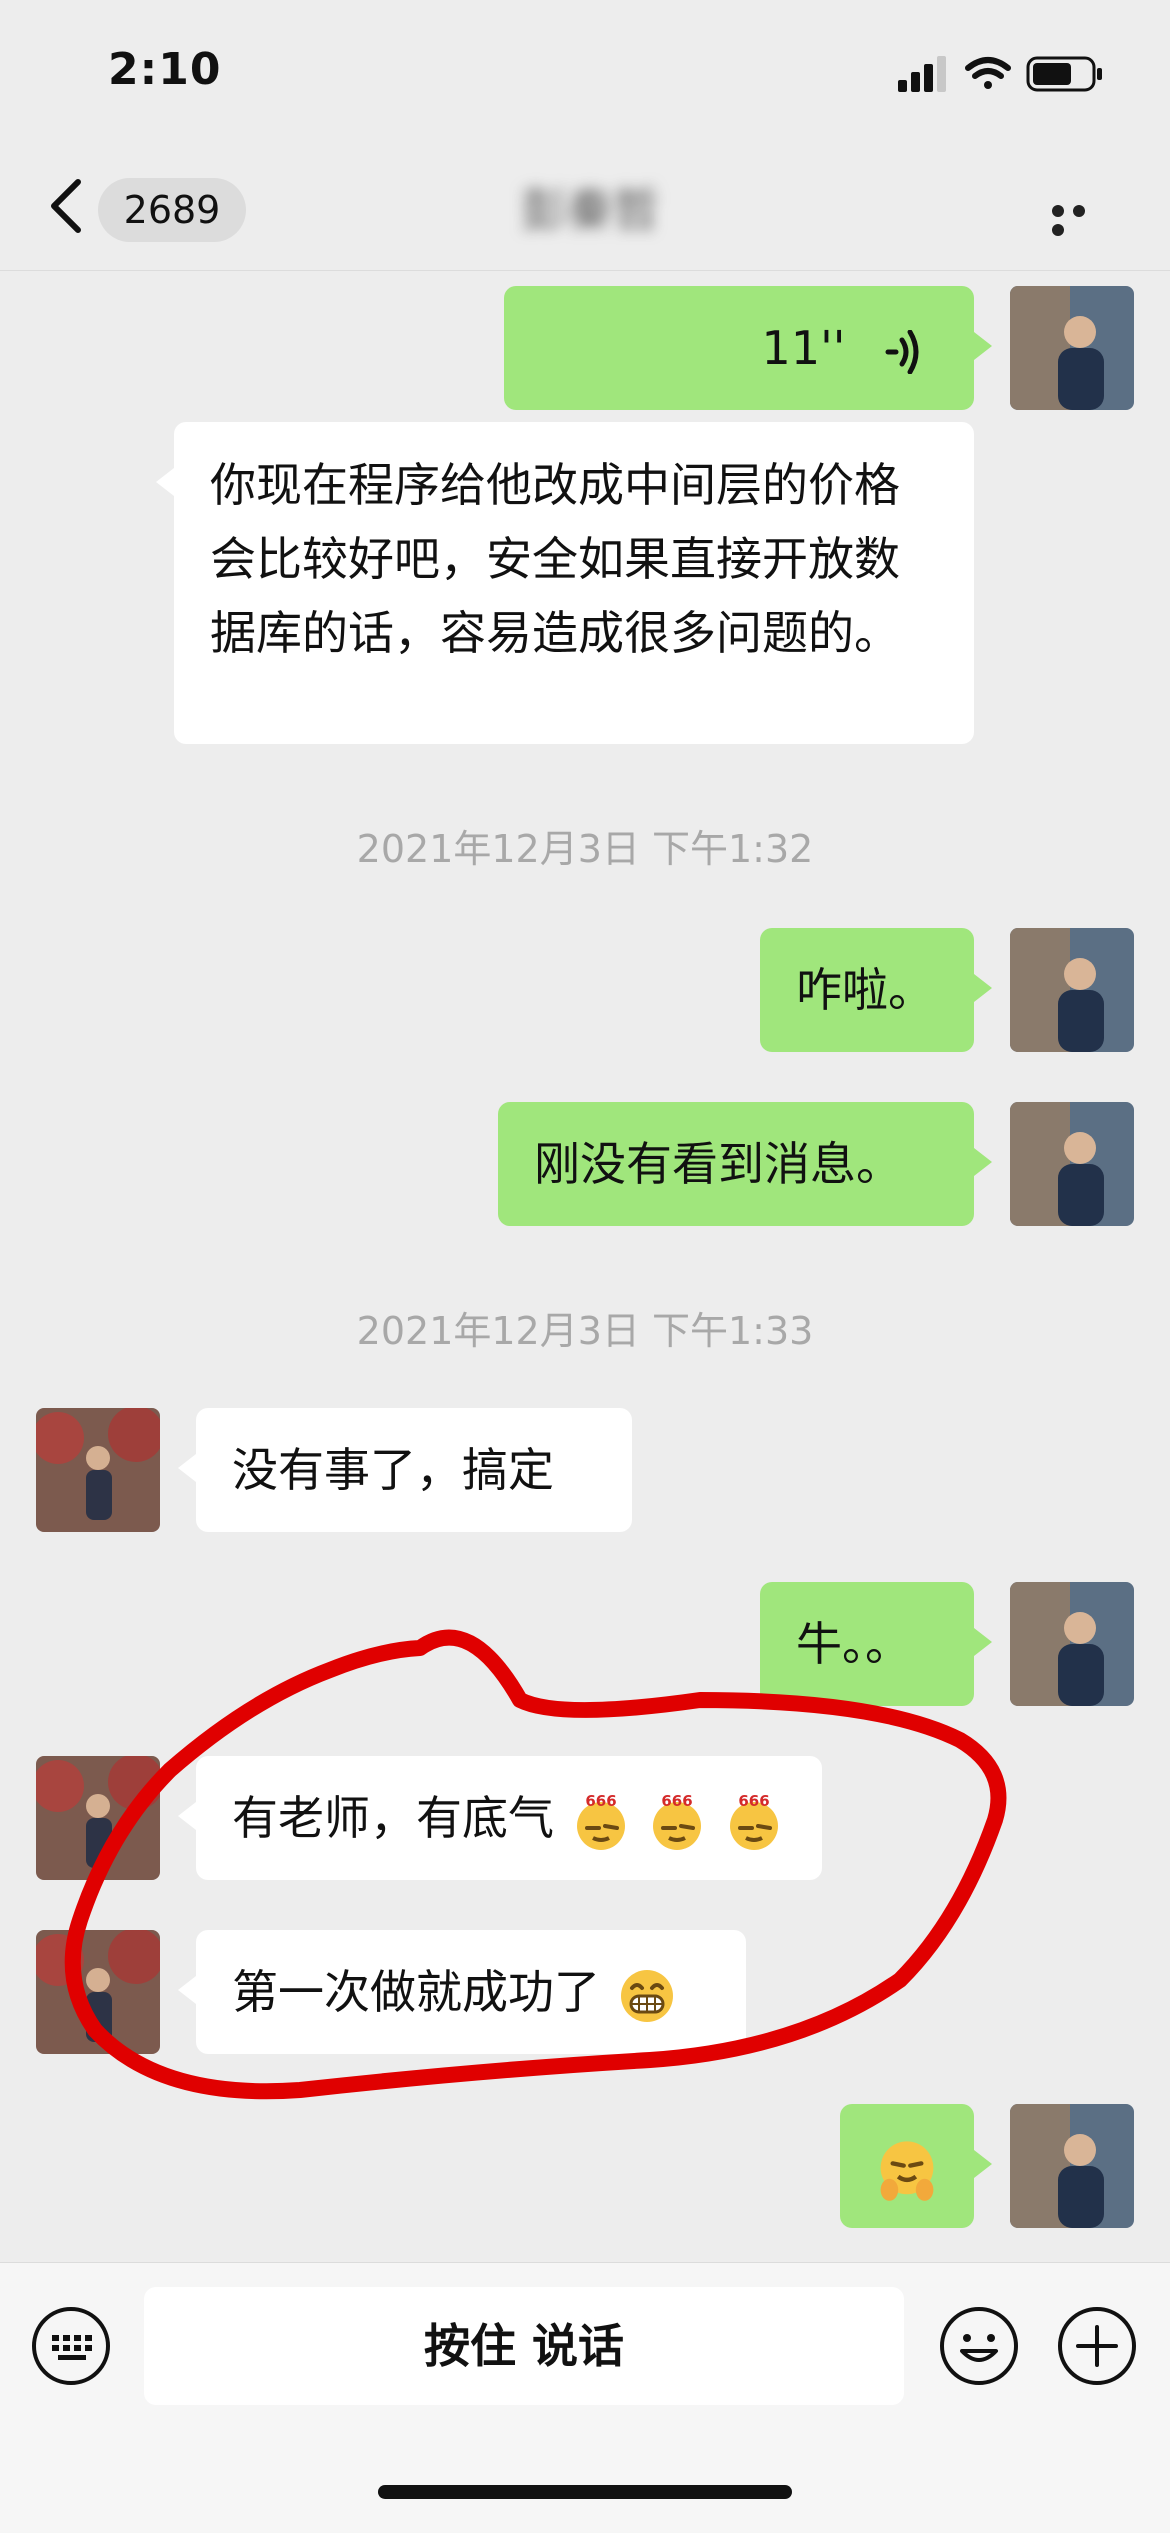 The image size is (1170, 2533). Describe the element at coordinates (524, 2346) in the screenshot. I see `hold-to-talk-button: 按住 说话` at that location.